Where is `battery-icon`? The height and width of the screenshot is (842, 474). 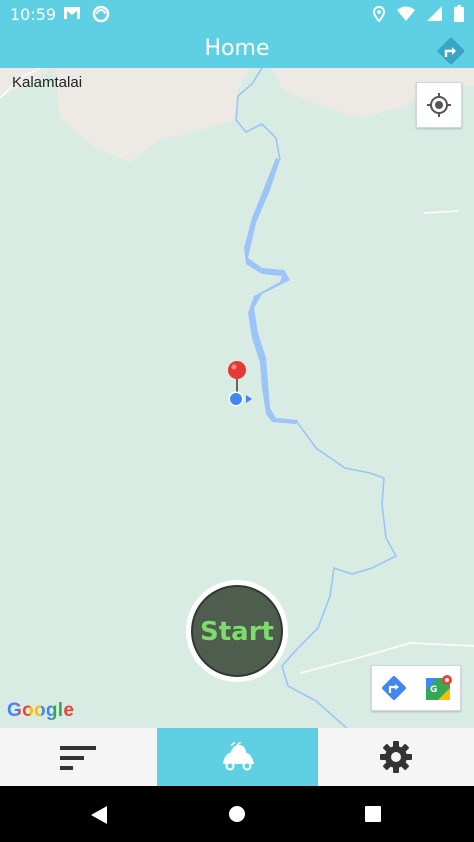
battery-icon is located at coordinates (459, 13).